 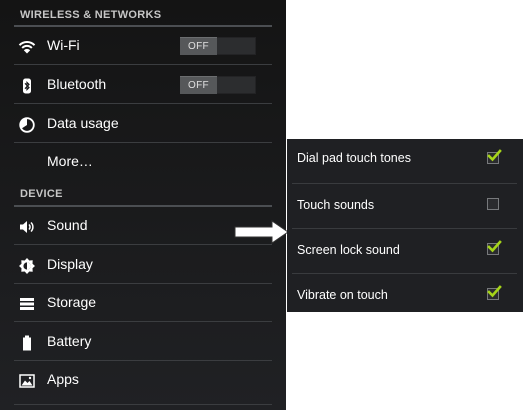 What do you see at coordinates (70, 264) in the screenshot?
I see `display-label: Display` at bounding box center [70, 264].